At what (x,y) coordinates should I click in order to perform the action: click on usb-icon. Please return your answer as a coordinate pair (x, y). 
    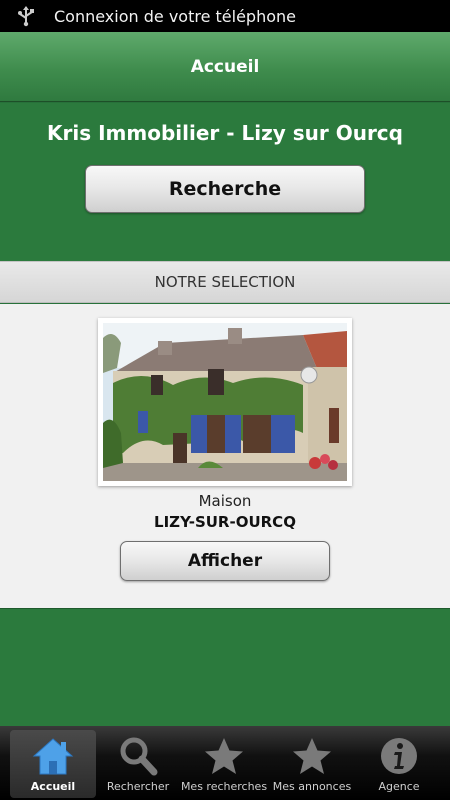
    Looking at the image, I should click on (26, 16).